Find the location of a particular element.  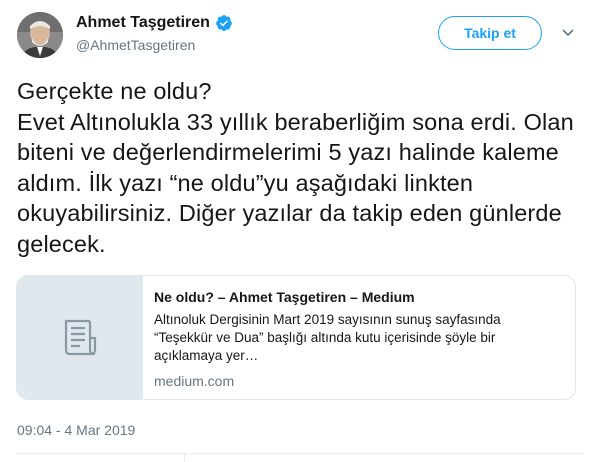

display-name: Ahmet Taşgetiren is located at coordinates (143, 23).